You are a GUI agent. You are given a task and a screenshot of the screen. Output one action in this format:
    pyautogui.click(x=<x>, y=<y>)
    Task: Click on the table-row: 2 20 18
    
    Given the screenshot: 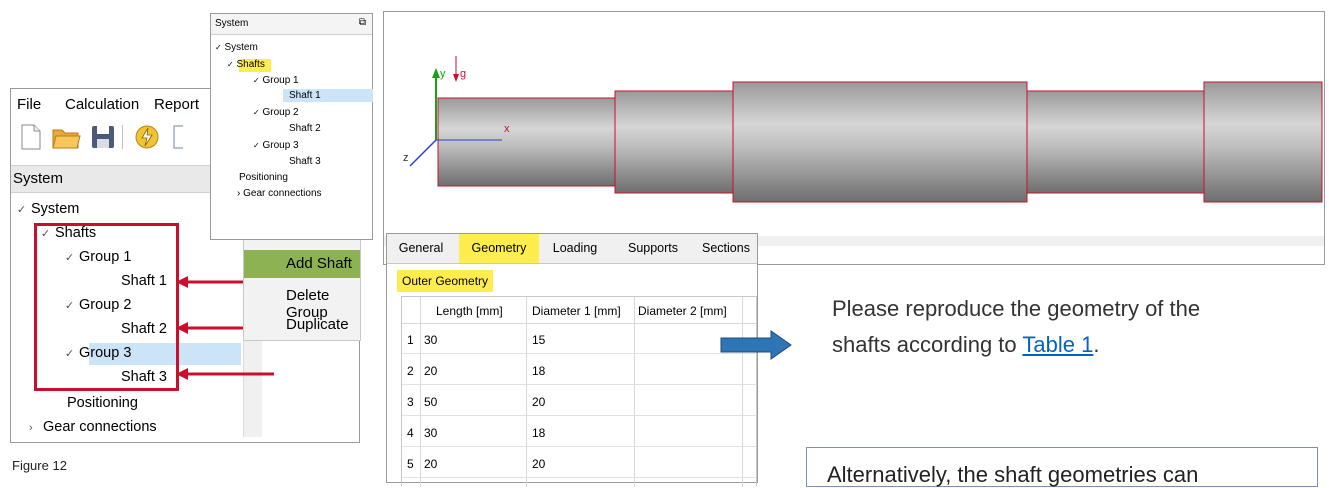 What is the action you would take?
    pyautogui.click(x=579, y=369)
    